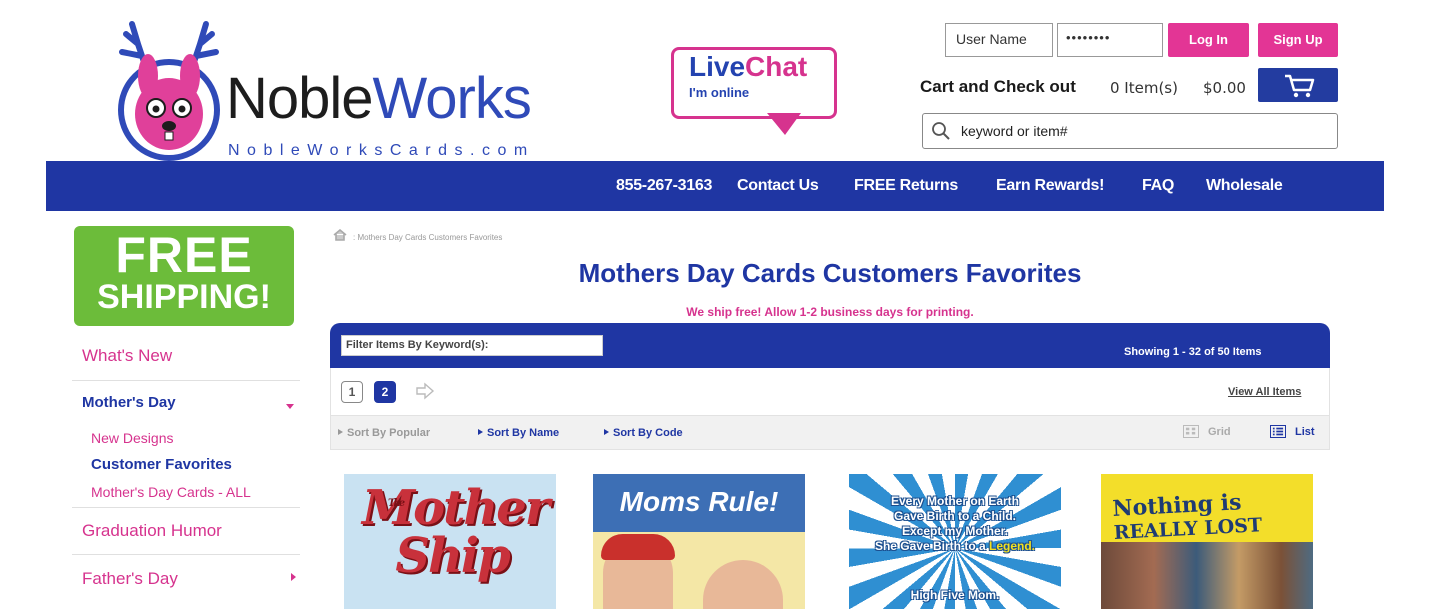 The image size is (1429, 609). Describe the element at coordinates (1014, 131) in the screenshot. I see `search-input: keyword or item#` at that location.